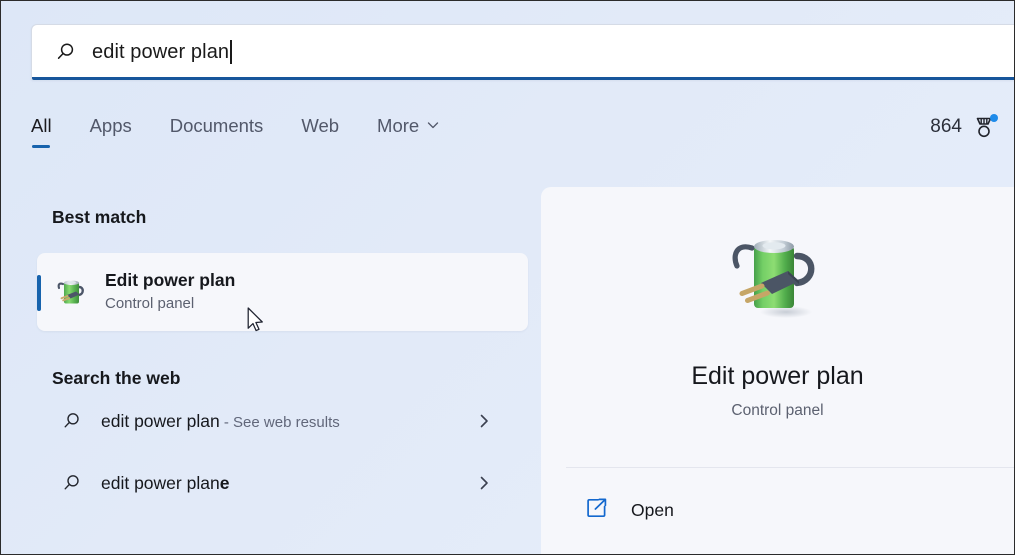 The height and width of the screenshot is (555, 1015). Describe the element at coordinates (282, 483) in the screenshot. I see `web-result-row: edit power plane` at that location.